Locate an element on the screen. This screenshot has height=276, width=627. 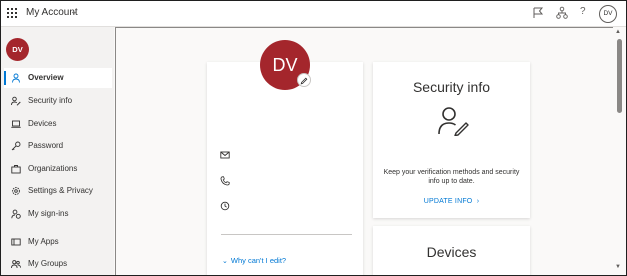
briefcase-icon is located at coordinates (16, 169).